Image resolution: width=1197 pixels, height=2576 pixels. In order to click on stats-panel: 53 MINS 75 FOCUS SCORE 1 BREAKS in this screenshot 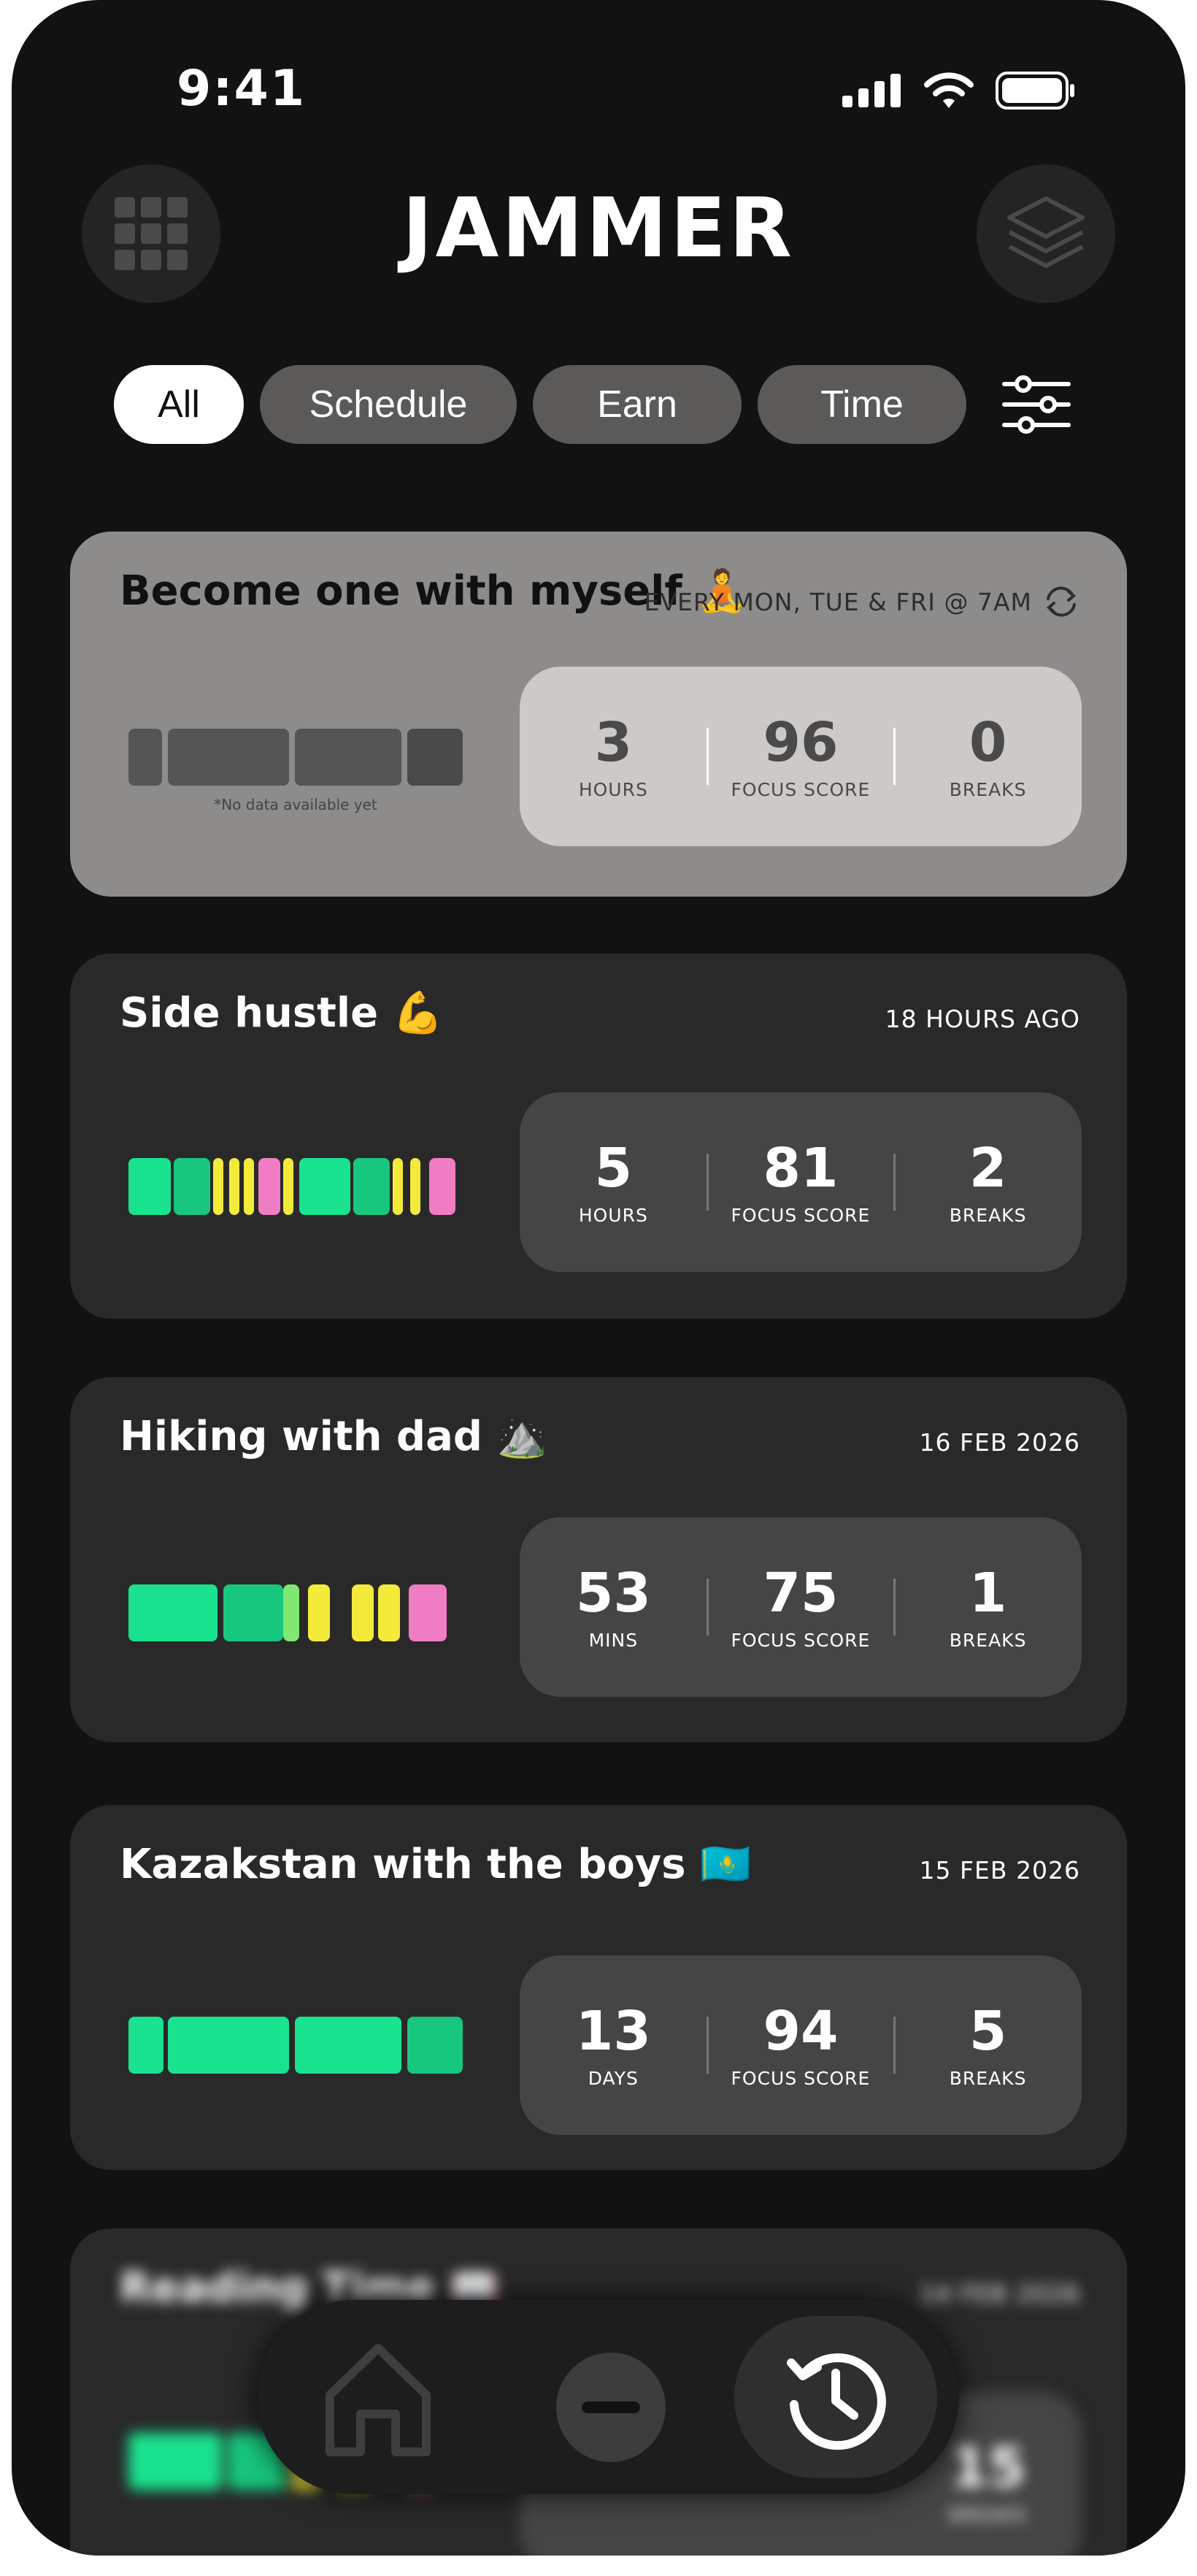, I will do `click(801, 1607)`.